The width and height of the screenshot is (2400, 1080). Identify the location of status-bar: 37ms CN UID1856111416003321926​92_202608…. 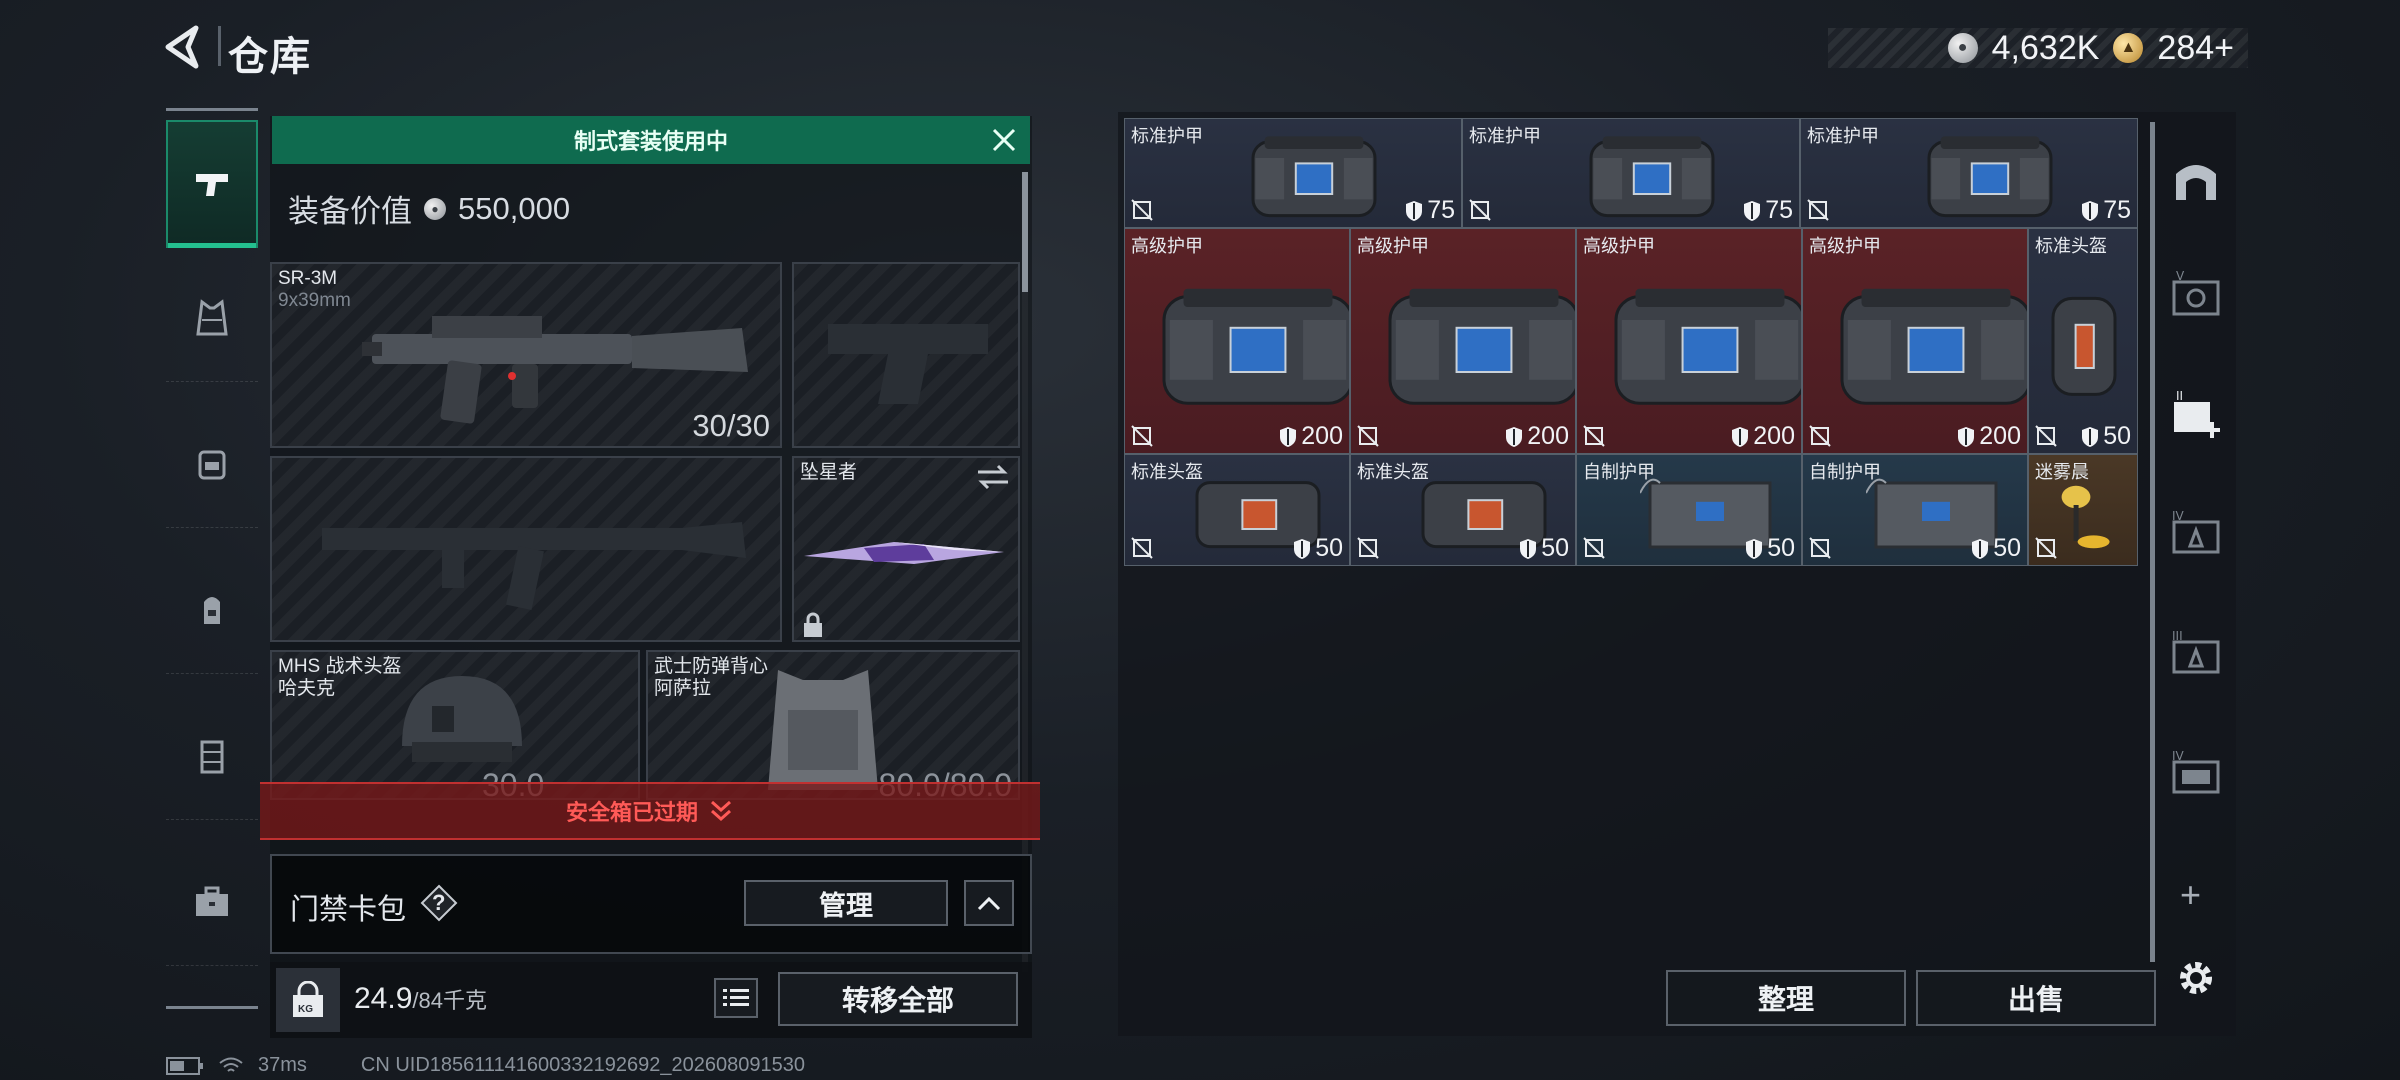
(485, 1065).